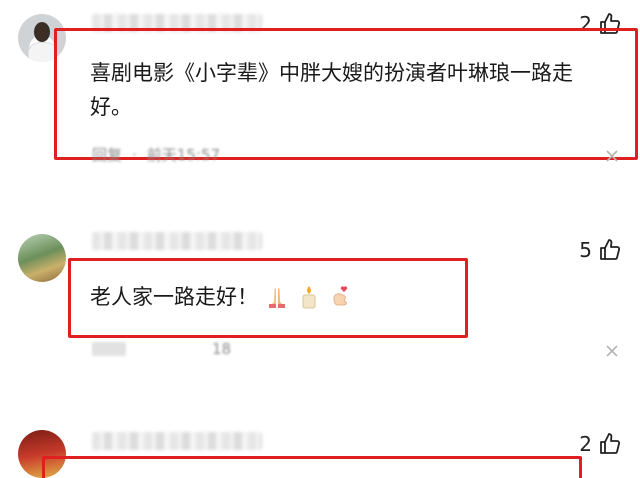  What do you see at coordinates (585, 250) in the screenshot?
I see `like-count: 5` at bounding box center [585, 250].